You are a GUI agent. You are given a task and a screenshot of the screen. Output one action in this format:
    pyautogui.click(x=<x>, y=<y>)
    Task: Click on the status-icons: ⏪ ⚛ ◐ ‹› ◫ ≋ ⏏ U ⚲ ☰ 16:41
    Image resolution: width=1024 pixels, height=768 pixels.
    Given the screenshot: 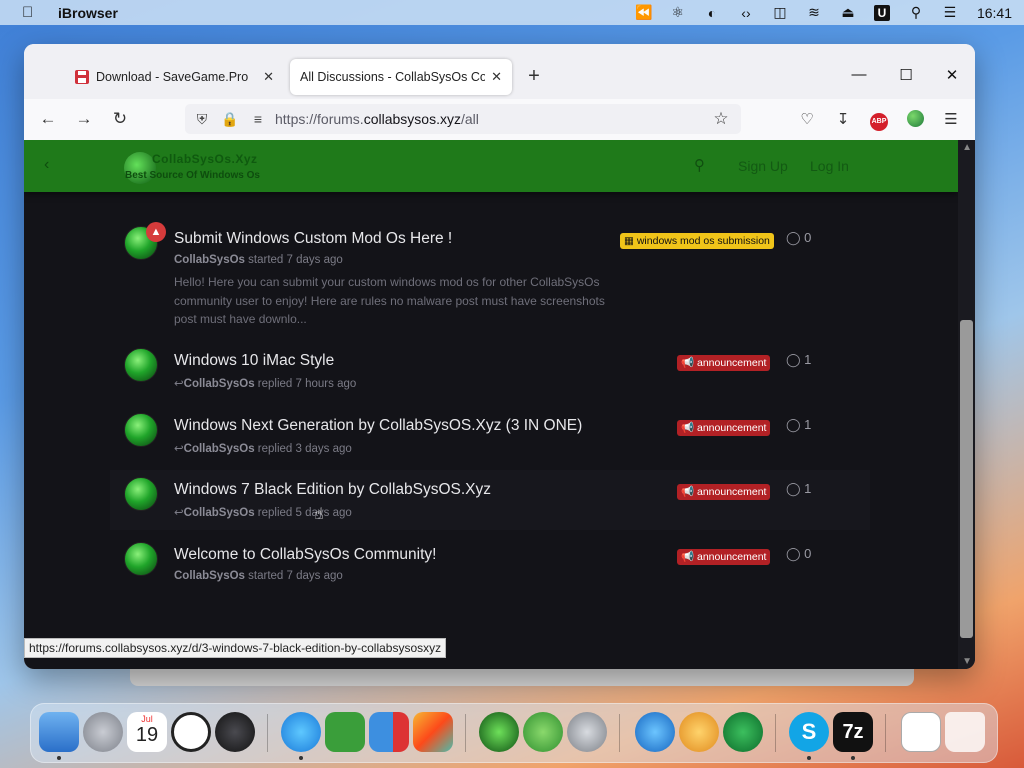 What is the action you would take?
    pyautogui.click(x=819, y=12)
    